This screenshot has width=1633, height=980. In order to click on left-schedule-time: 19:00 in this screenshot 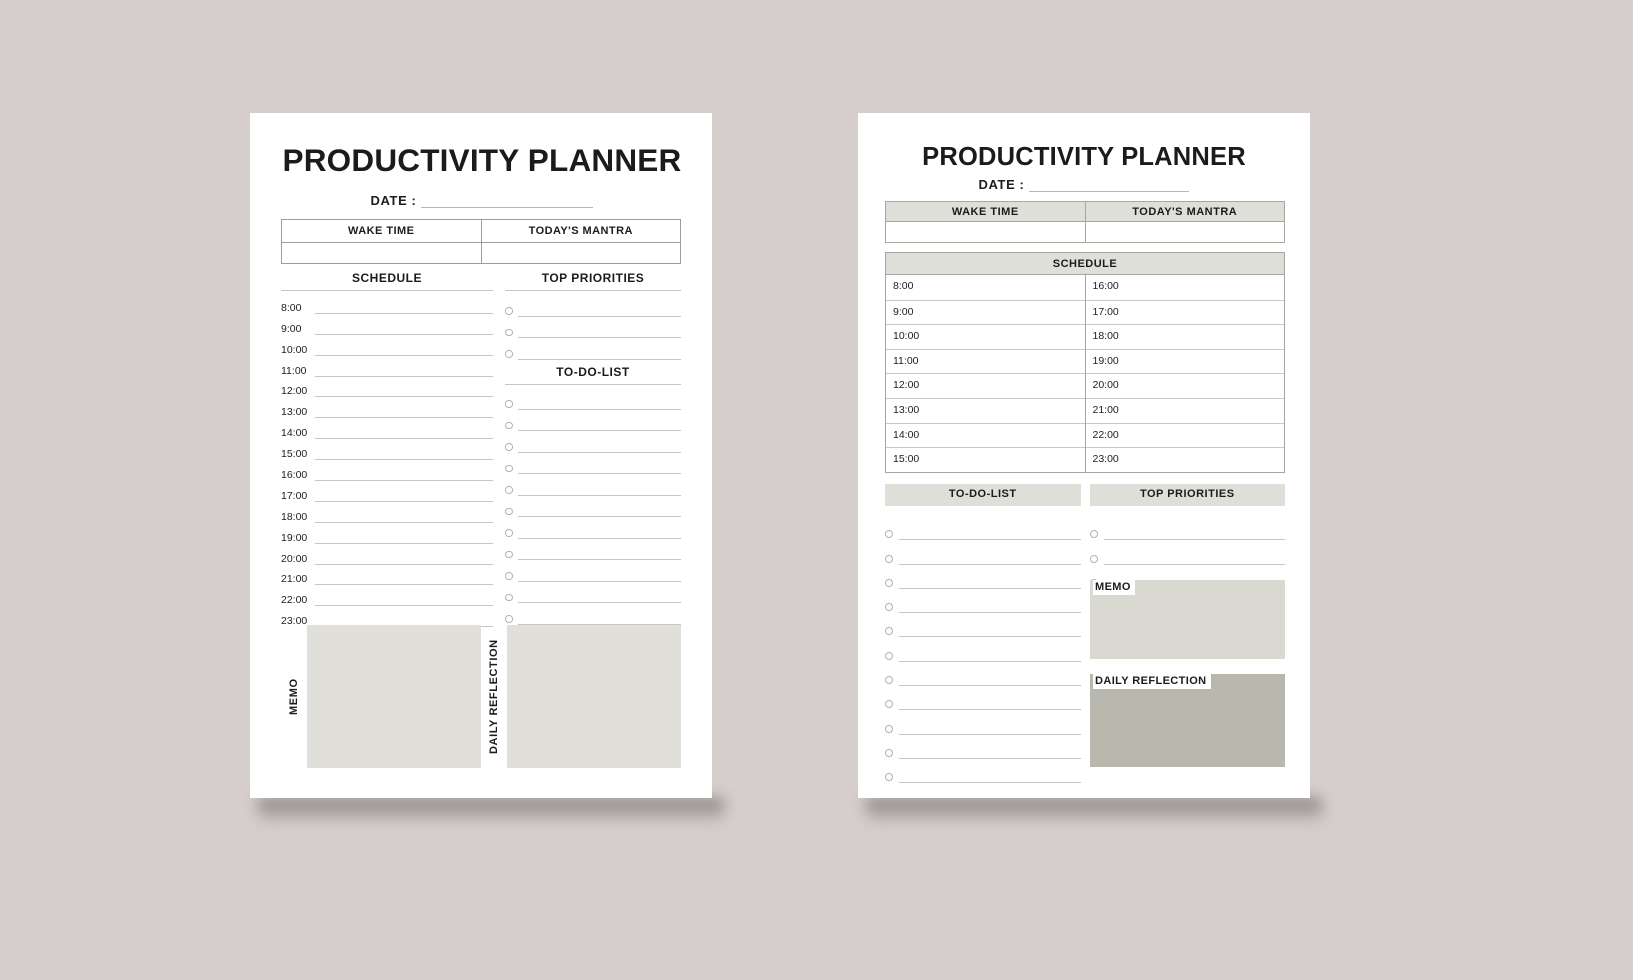, I will do `click(294, 537)`.